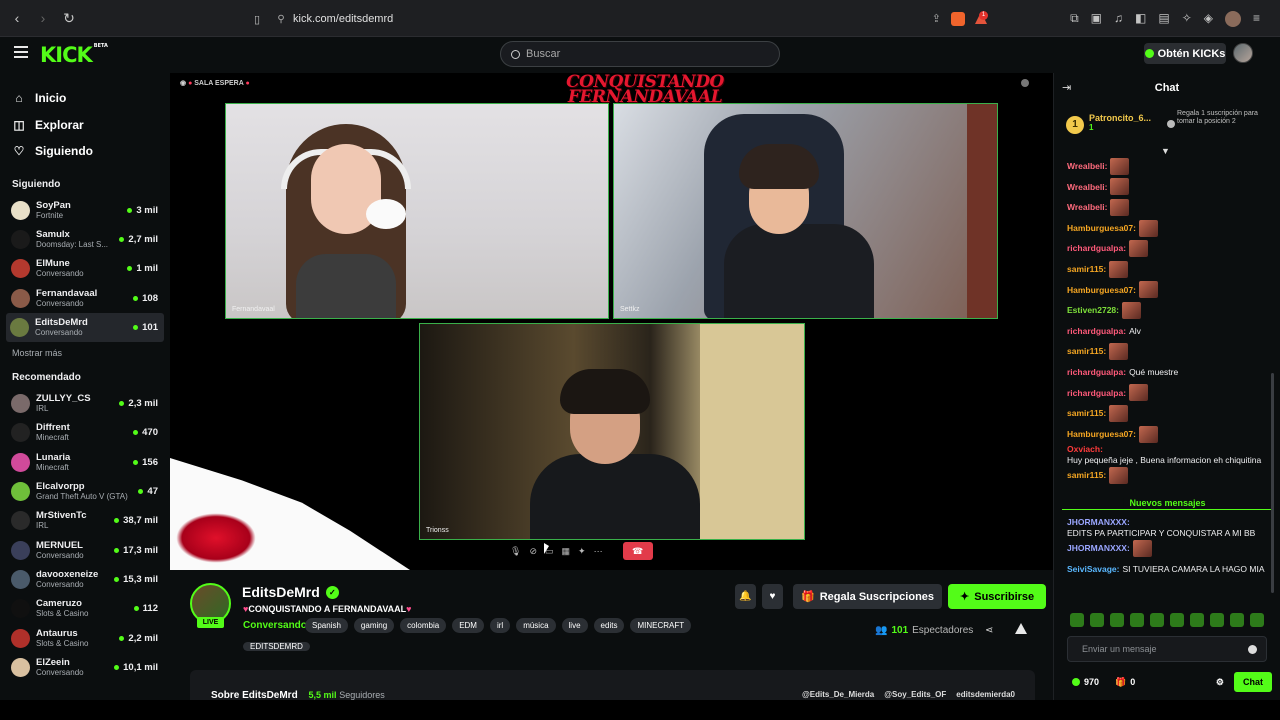  Describe the element at coordinates (1252, 649) in the screenshot. I see `emoji-icon` at that location.